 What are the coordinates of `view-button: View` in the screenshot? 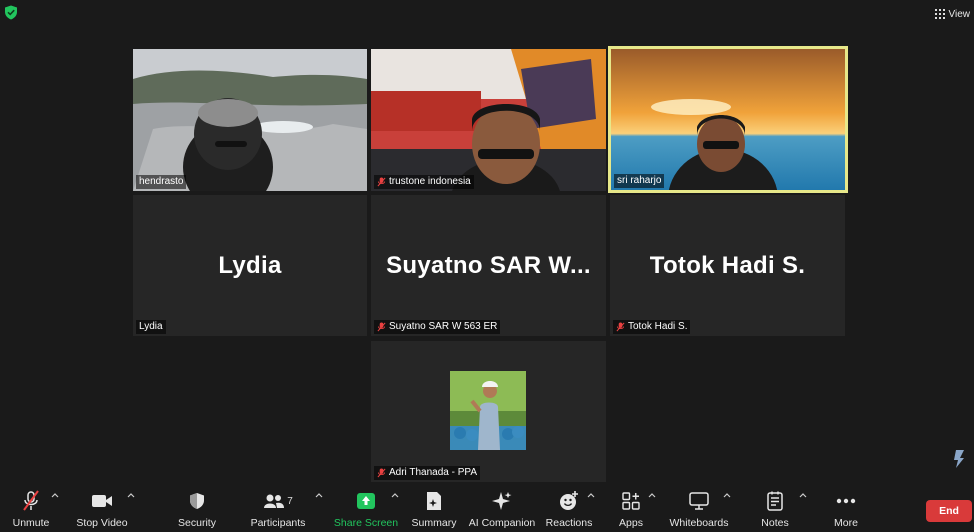 It's located at (952, 14).